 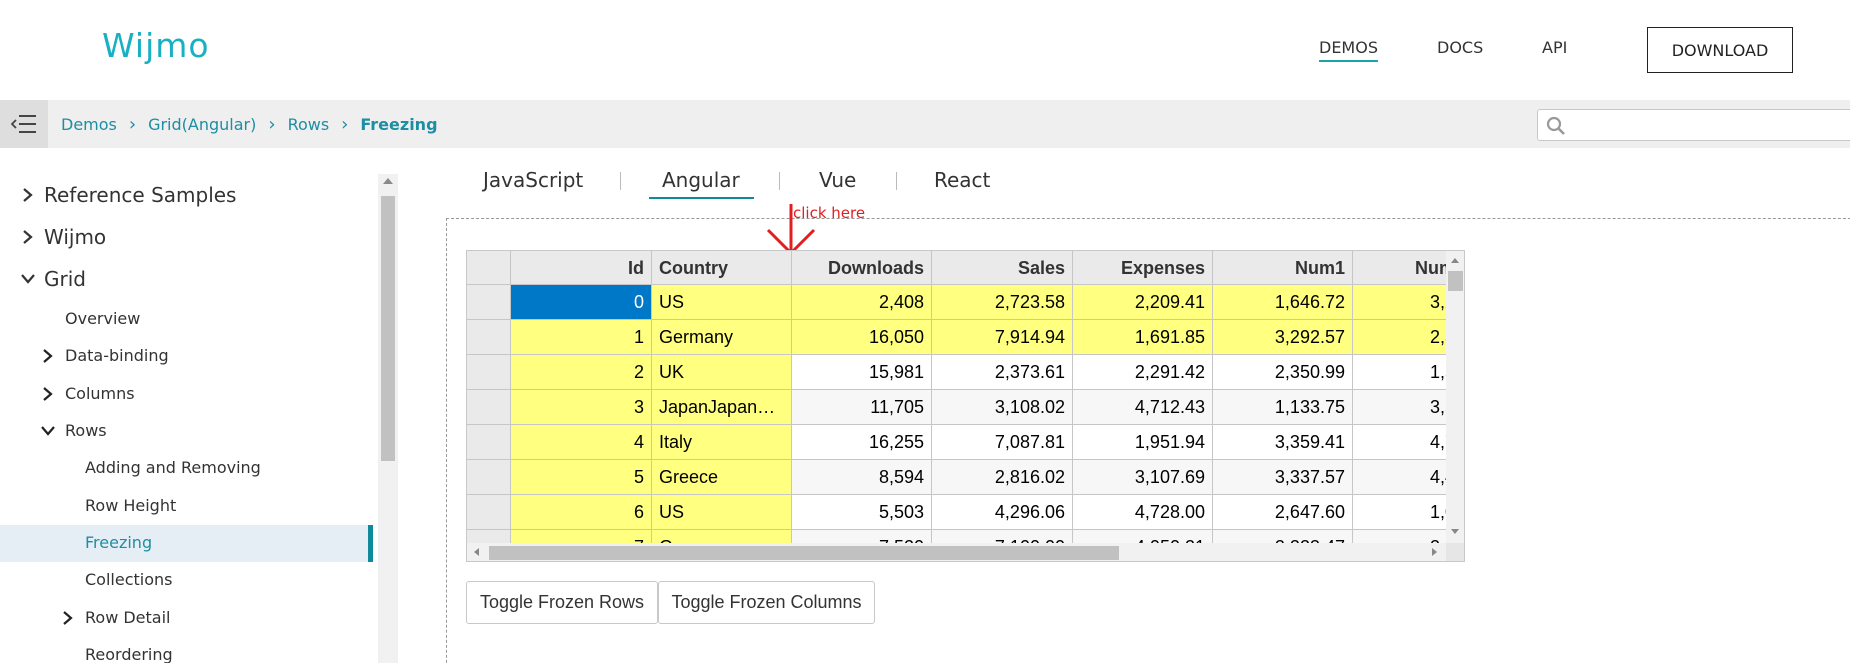 I want to click on scroll-down-arrow-icon, so click(x=1455, y=531).